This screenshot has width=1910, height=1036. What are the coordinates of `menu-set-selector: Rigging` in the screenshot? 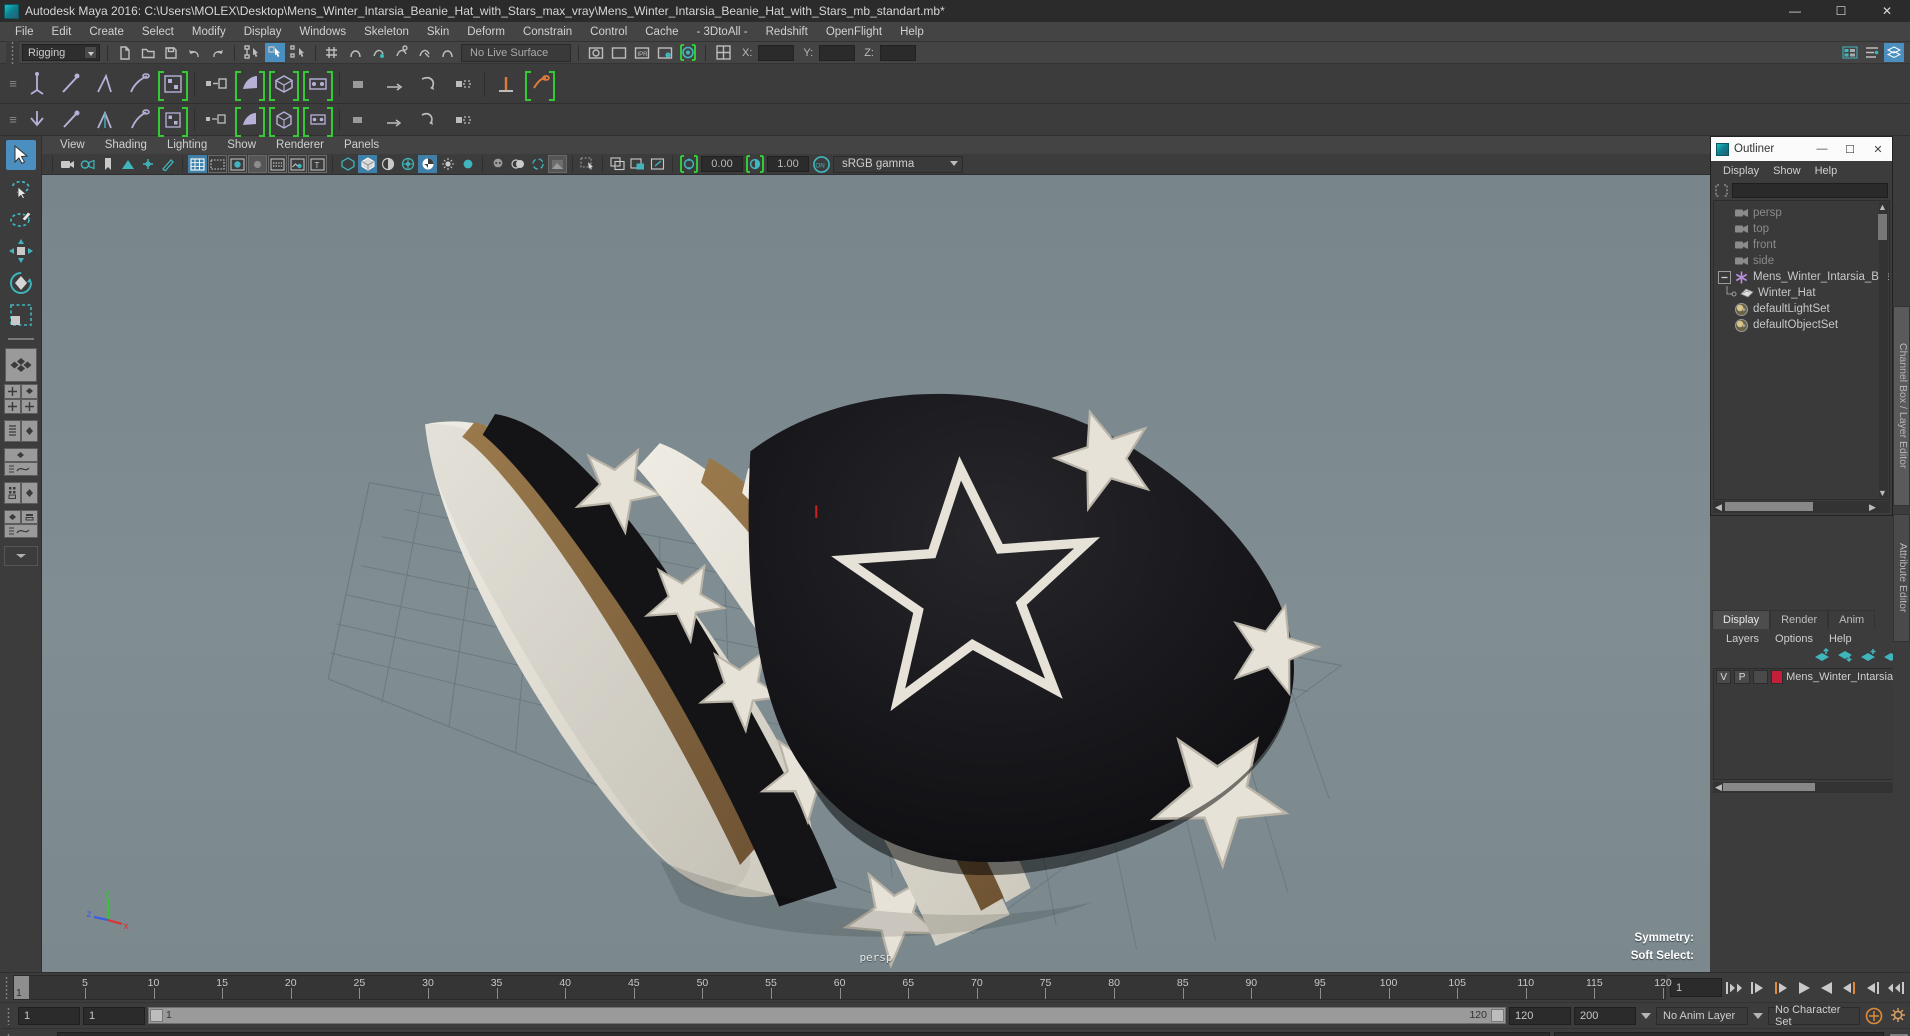 It's located at (61, 52).